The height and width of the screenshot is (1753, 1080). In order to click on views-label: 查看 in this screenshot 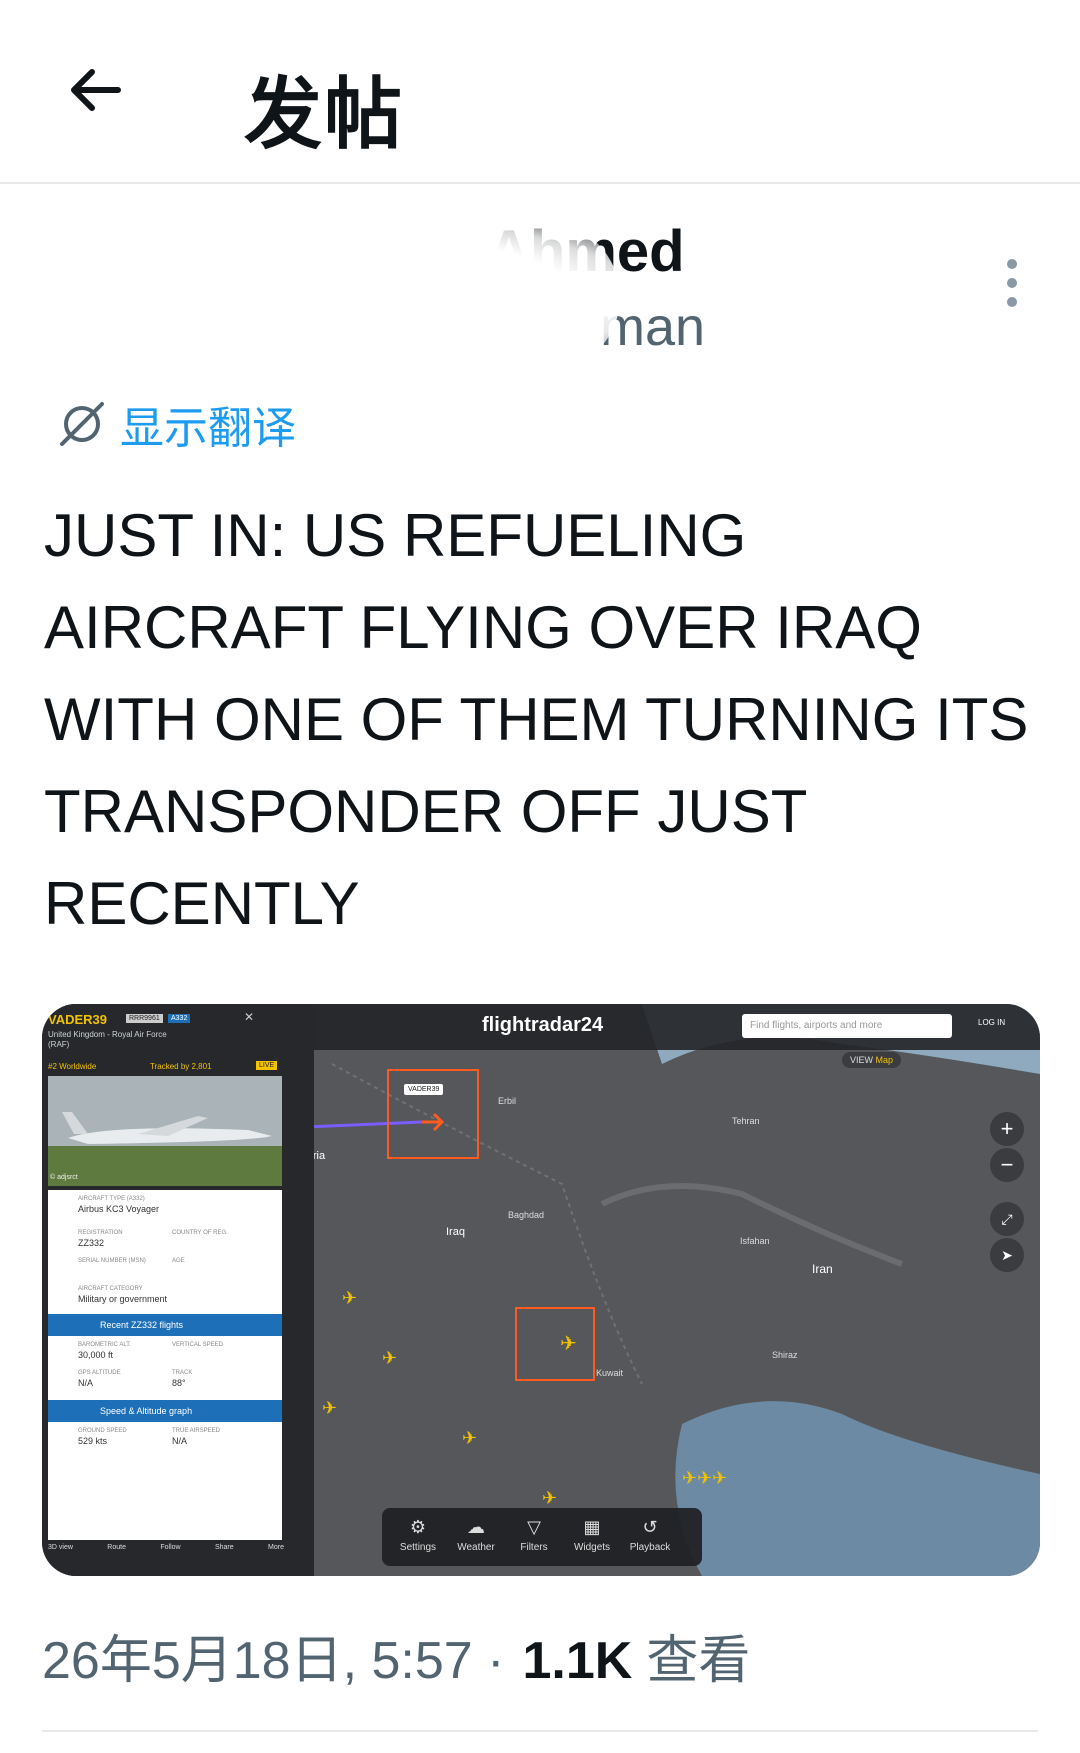, I will do `click(698, 1661)`.